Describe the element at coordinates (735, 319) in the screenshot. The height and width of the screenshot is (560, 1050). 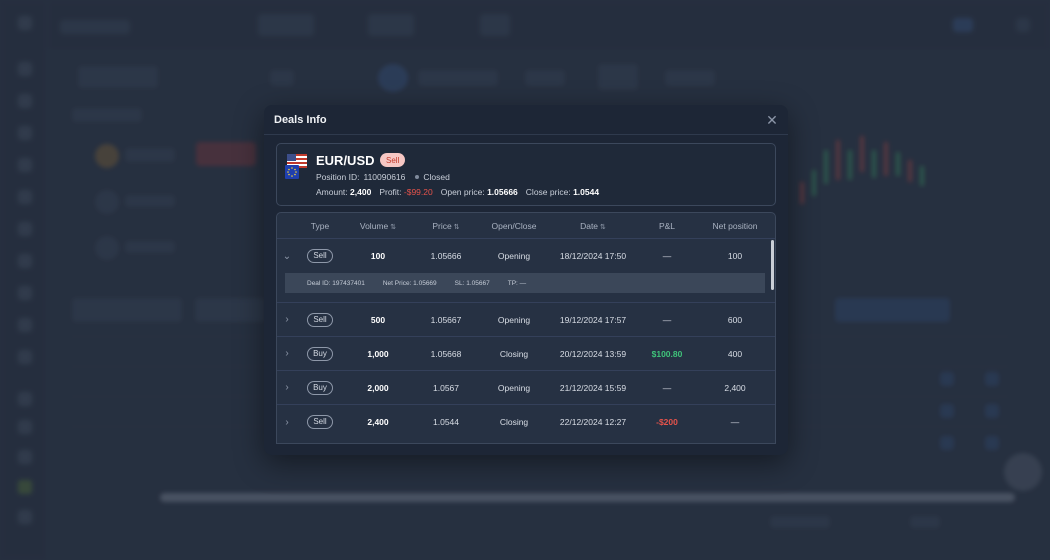
I see `deal-net-position: 600` at that location.